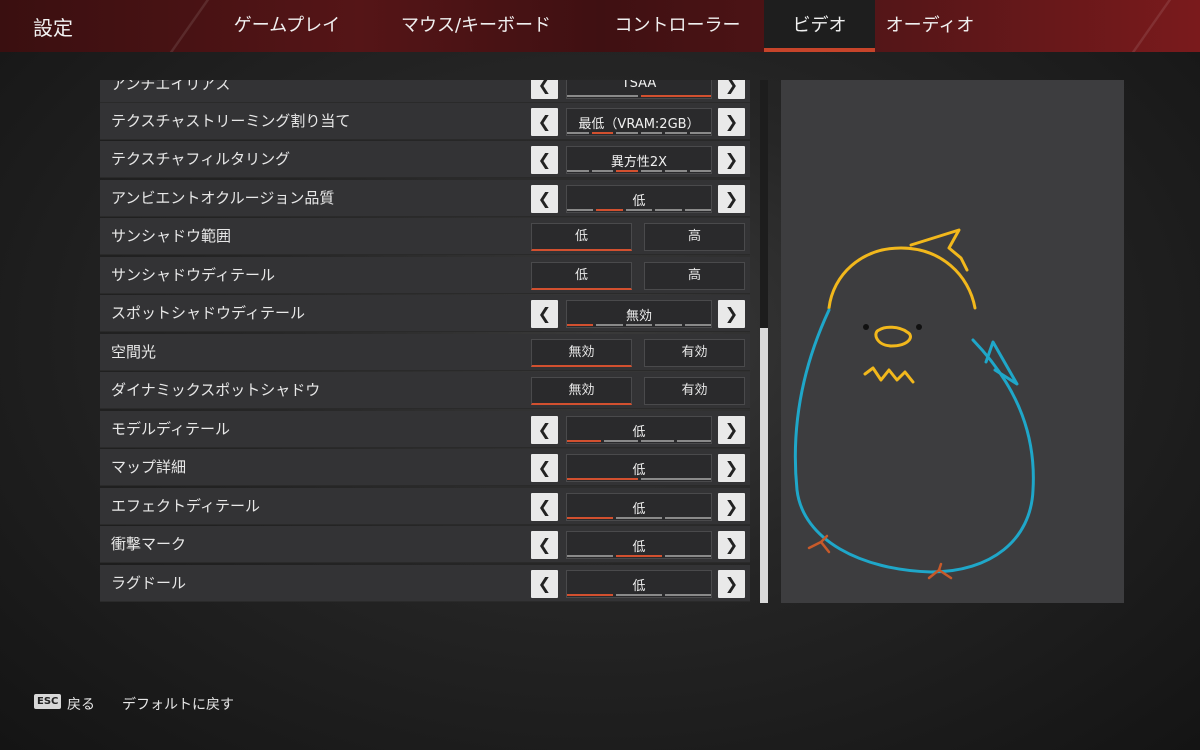 The image size is (1200, 750). What do you see at coordinates (889, 375) in the screenshot?
I see `bird-squiggle` at bounding box center [889, 375].